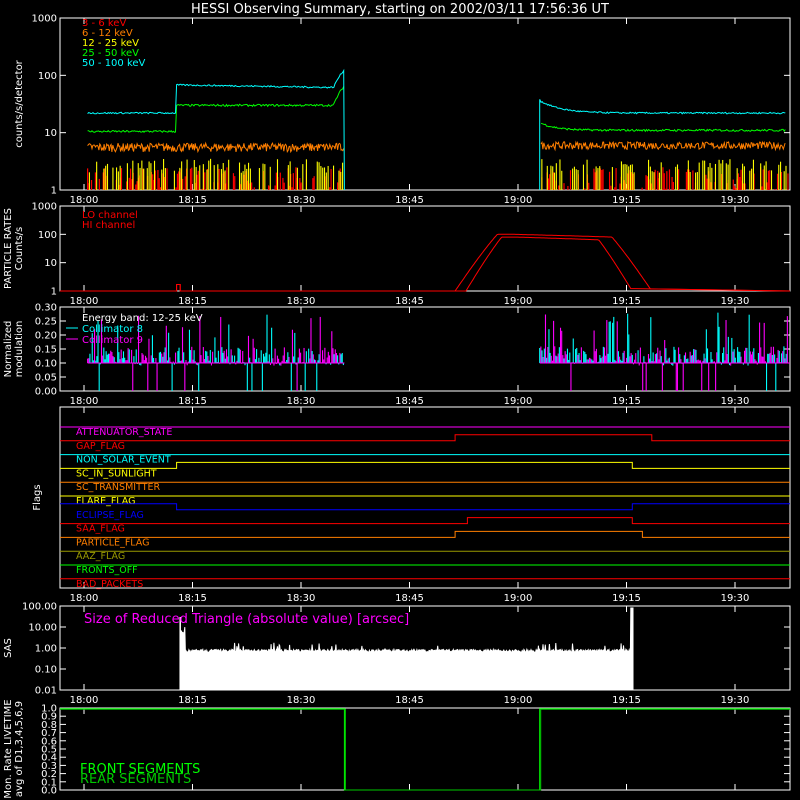  What do you see at coordinates (19, 103) in the screenshot?
I see `y-axis-label: counts/s/detector` at bounding box center [19, 103].